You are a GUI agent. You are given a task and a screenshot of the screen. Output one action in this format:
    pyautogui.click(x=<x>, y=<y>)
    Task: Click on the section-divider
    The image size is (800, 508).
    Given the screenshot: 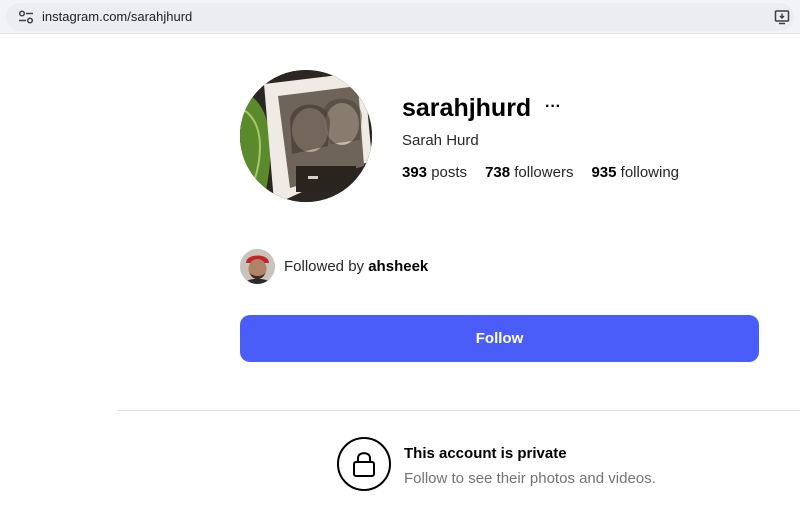 What is the action you would take?
    pyautogui.click(x=458, y=410)
    